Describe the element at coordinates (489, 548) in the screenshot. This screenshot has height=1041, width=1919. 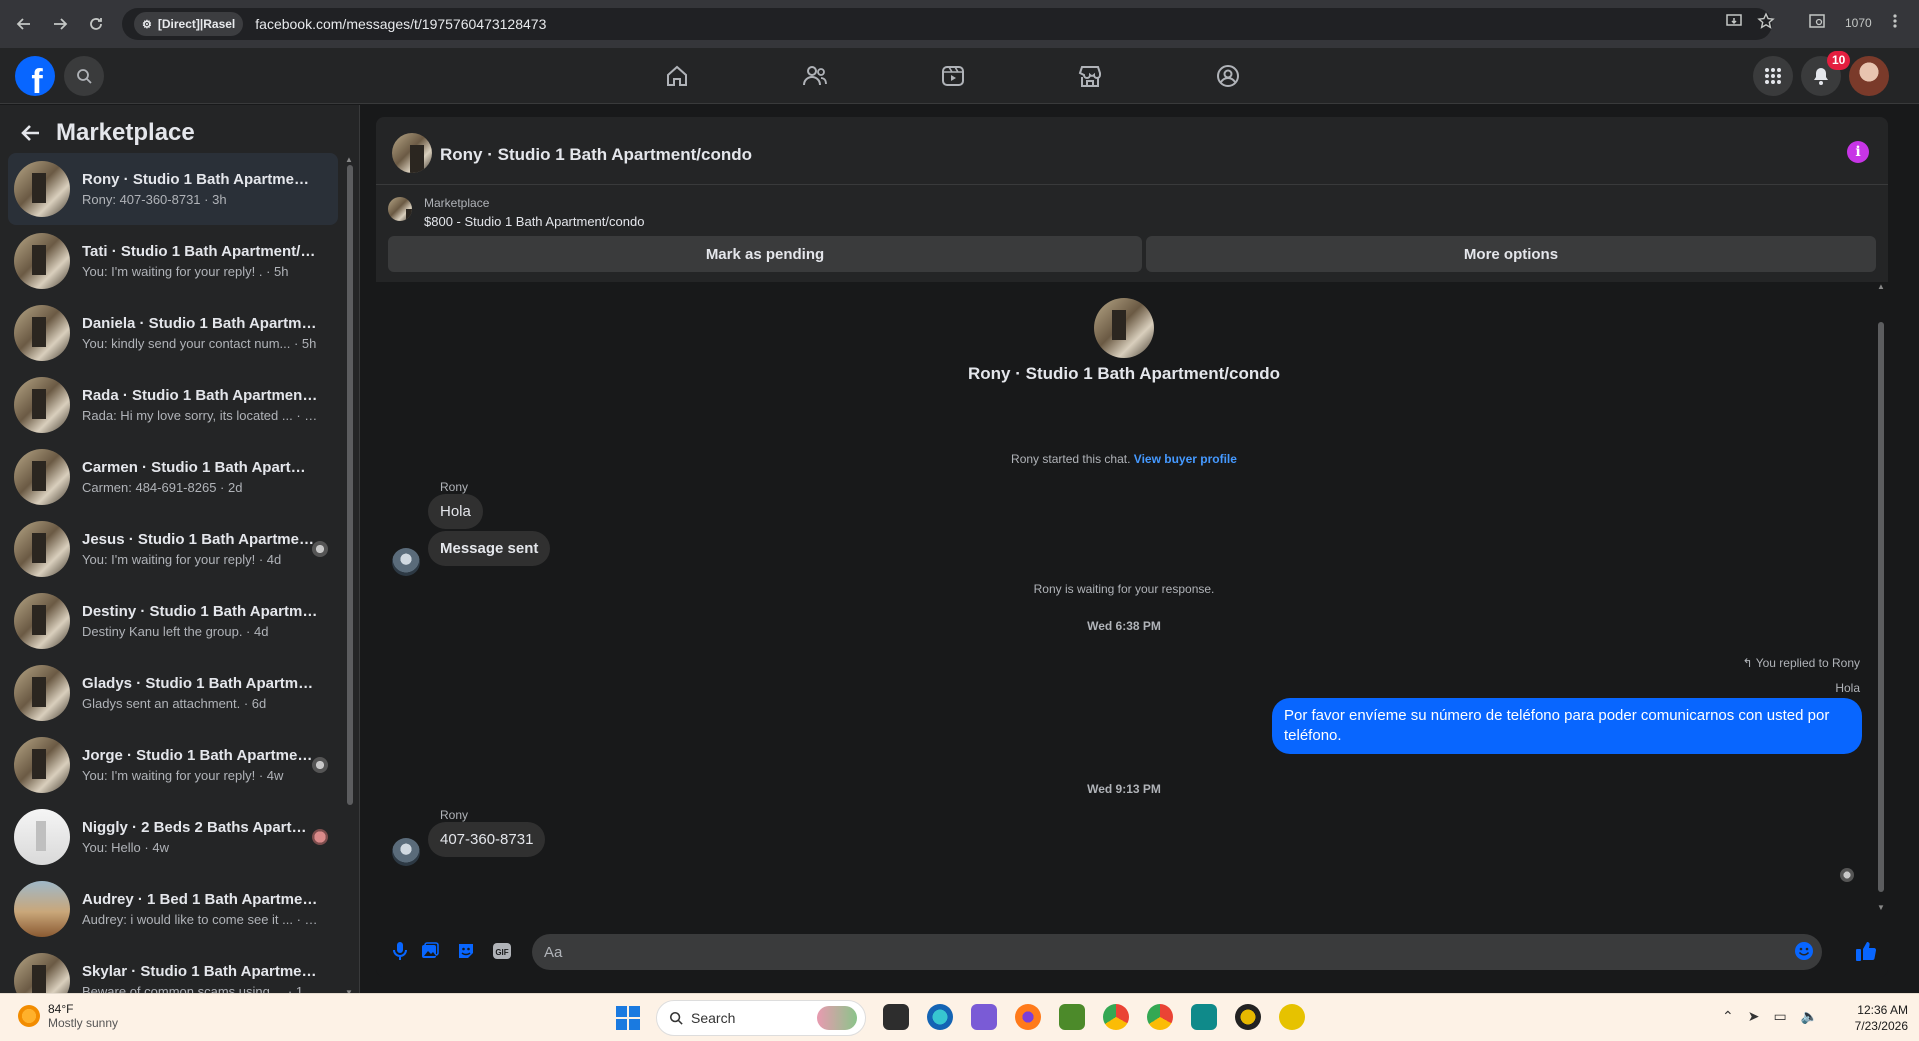
I see `incoming-message: Message sent` at that location.